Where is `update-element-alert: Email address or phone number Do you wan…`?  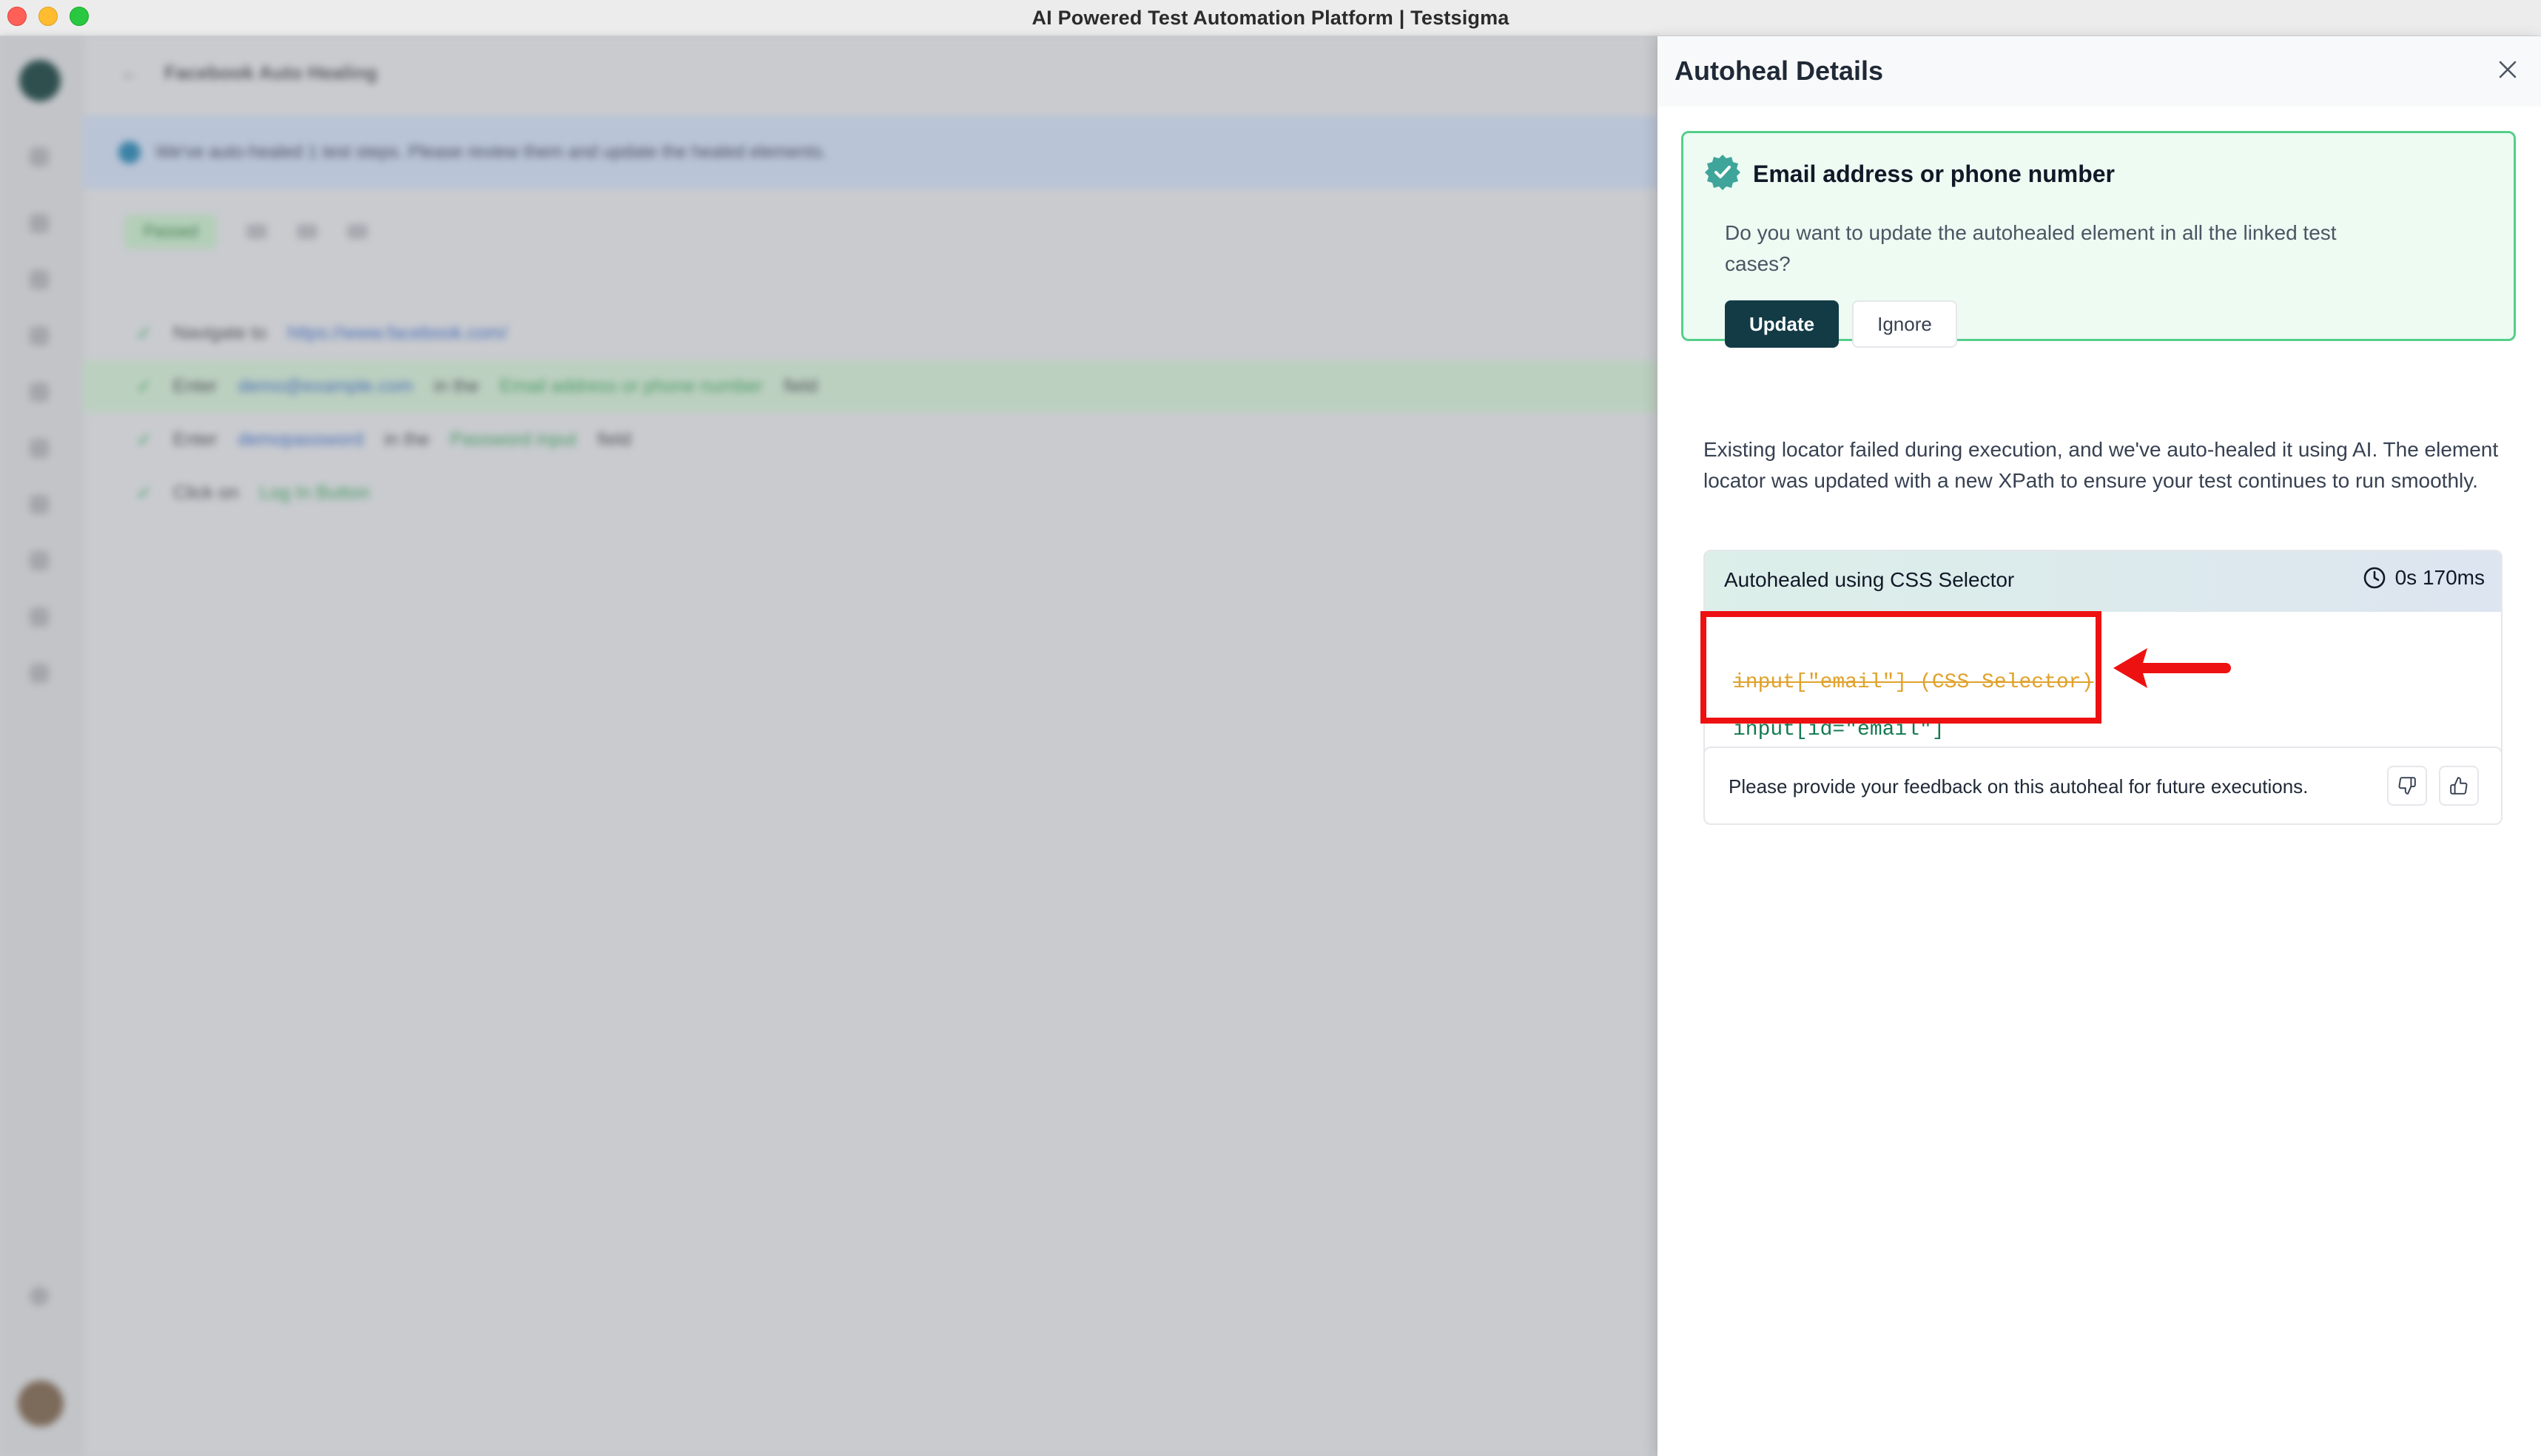
update-element-alert: Email address or phone number Do you wan… is located at coordinates (2098, 240).